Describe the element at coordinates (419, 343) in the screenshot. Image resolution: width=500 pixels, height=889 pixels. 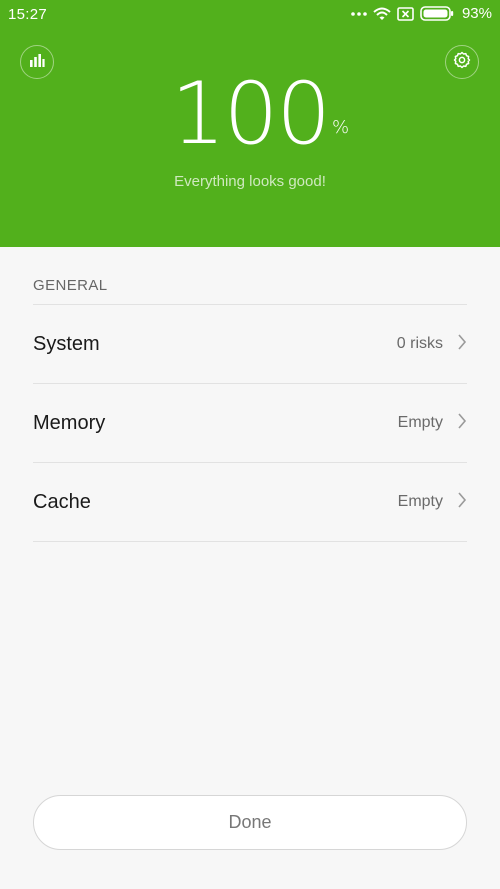
I see `item-value: 0 risks` at that location.